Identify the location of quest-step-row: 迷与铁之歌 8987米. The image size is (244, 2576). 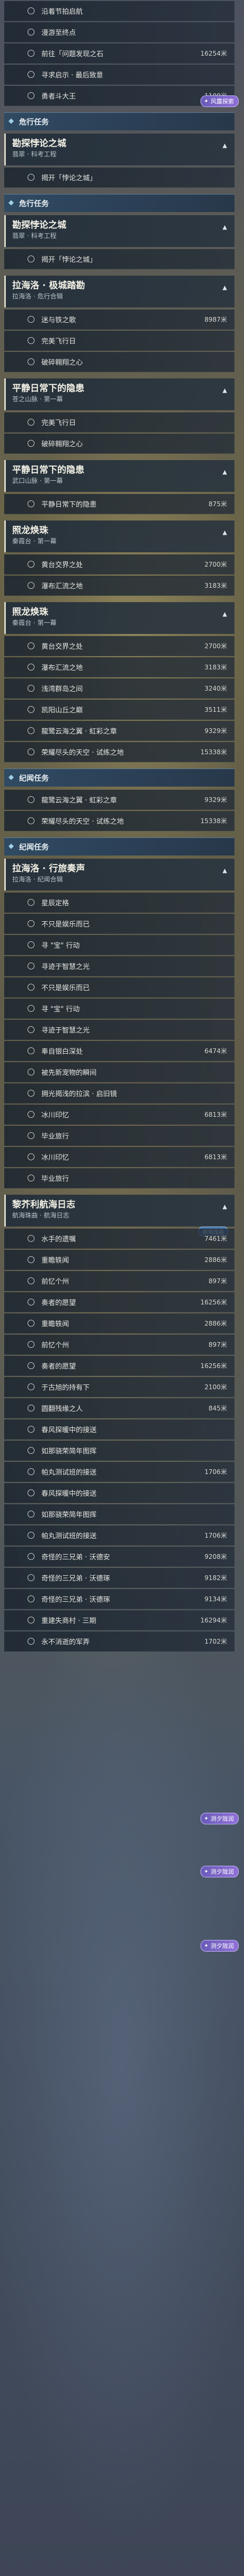
(119, 320).